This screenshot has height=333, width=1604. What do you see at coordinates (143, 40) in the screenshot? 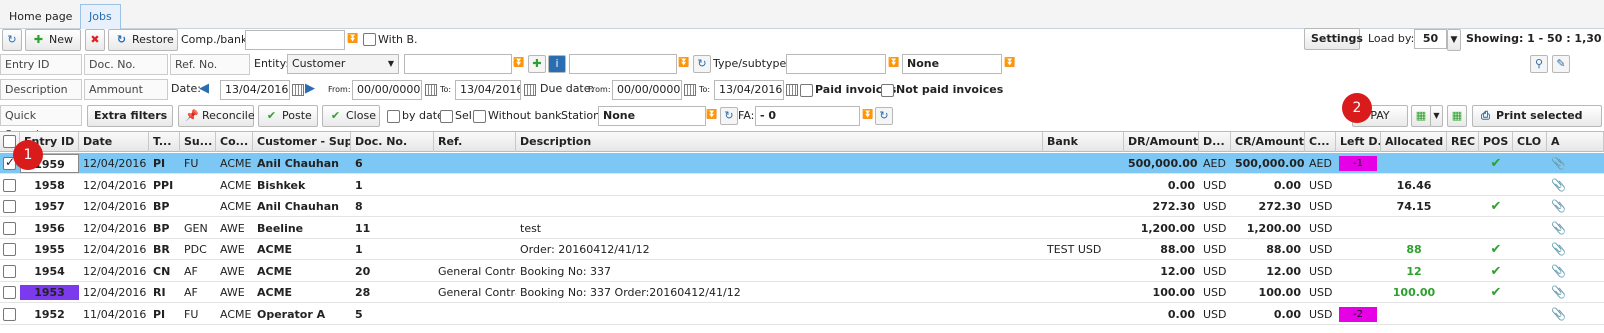
I see `restore-button: ↻ Restore` at bounding box center [143, 40].